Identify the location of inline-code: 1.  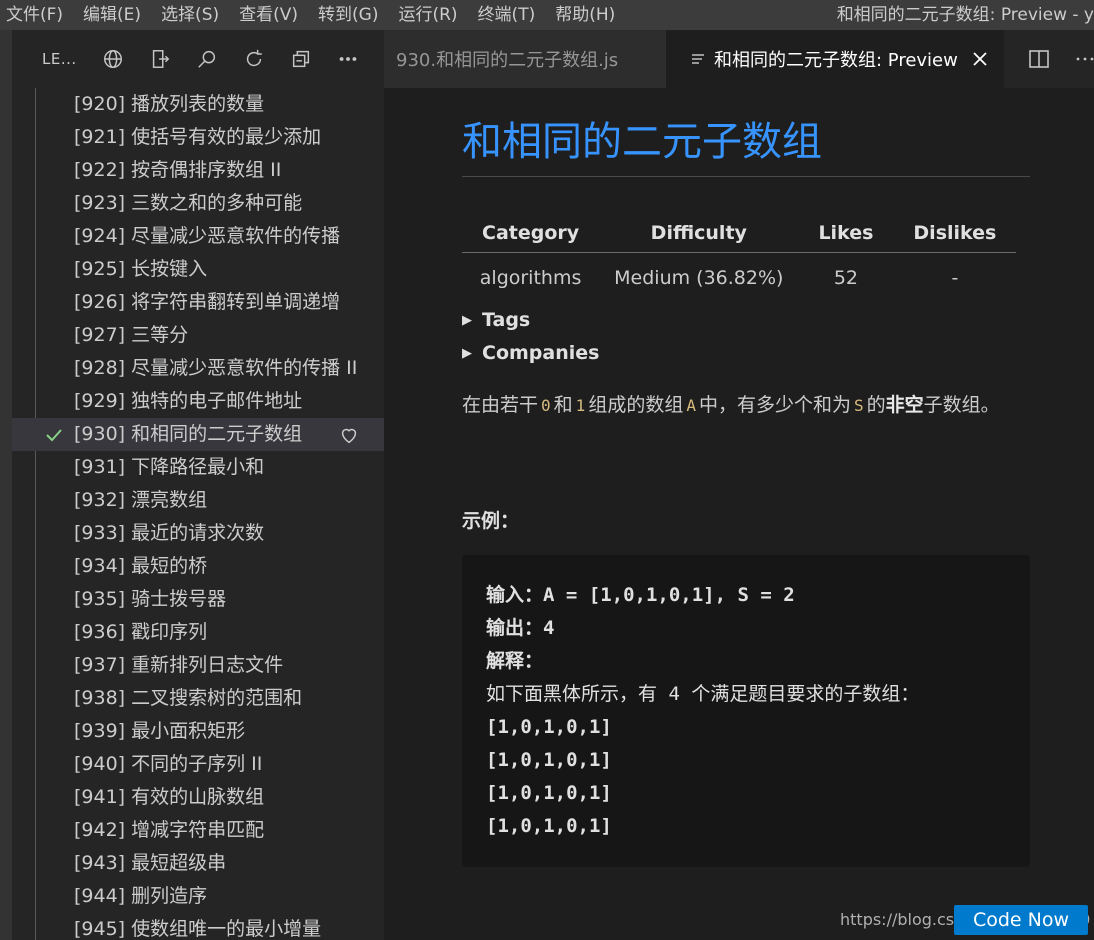
(580, 405).